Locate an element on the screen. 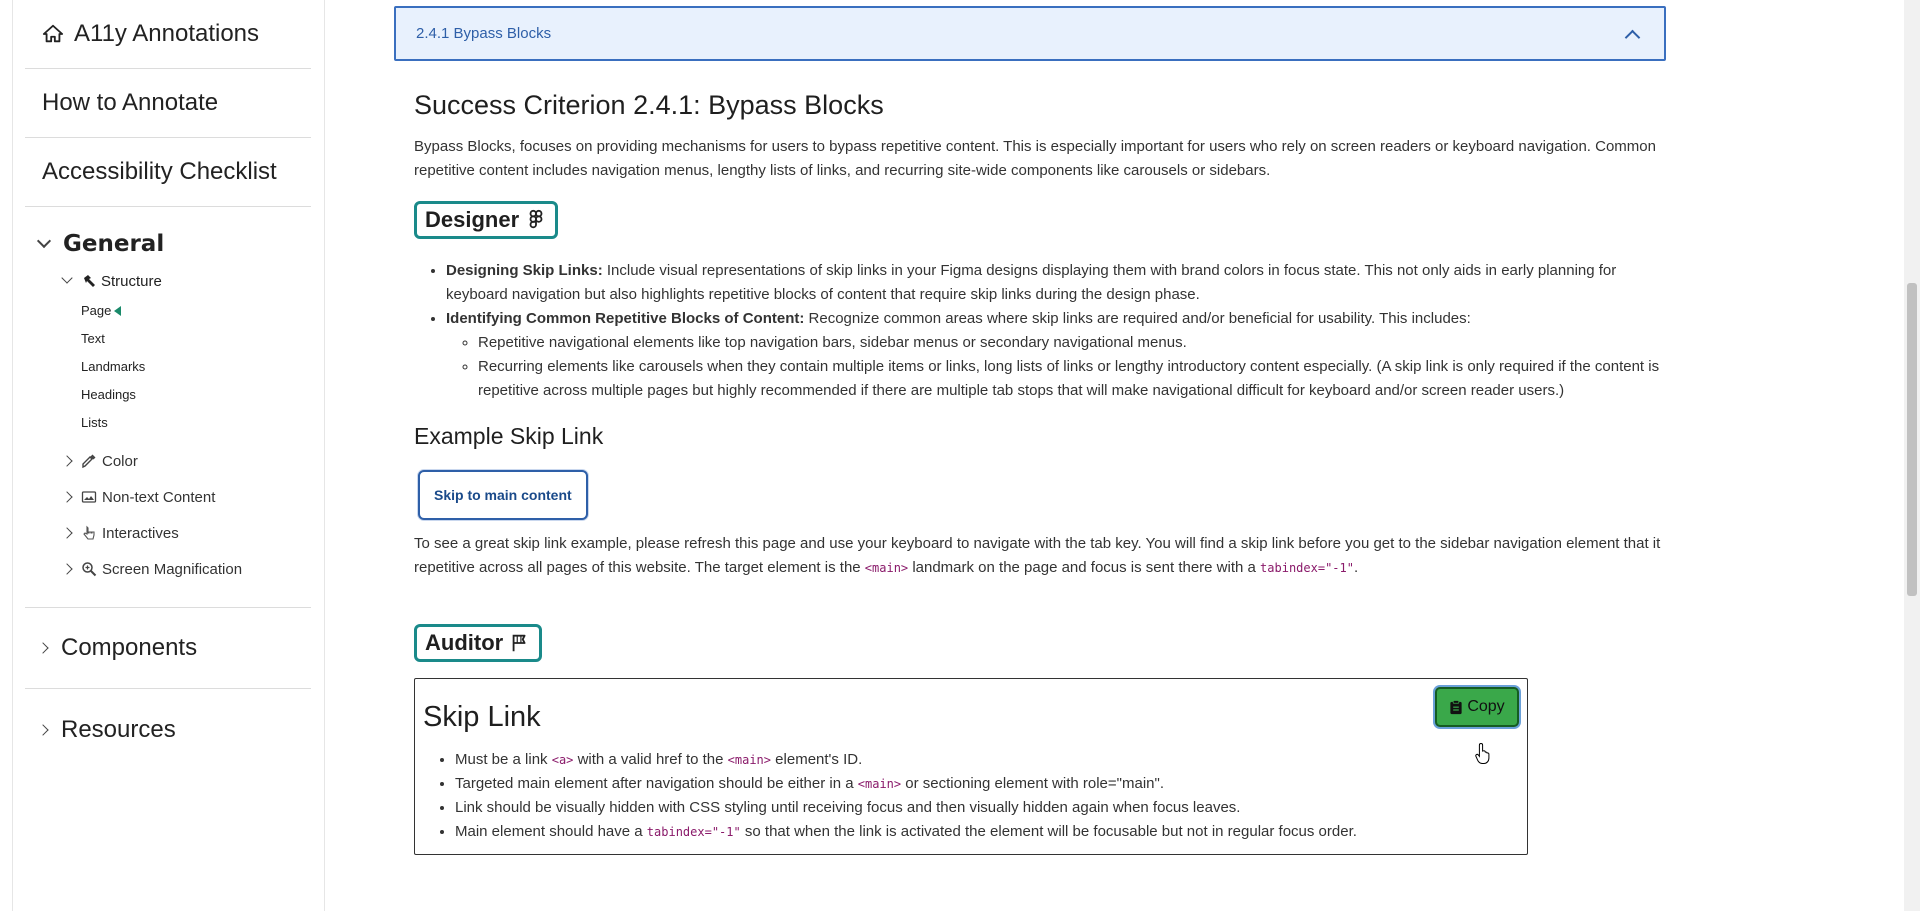  copy-button: Copy is located at coordinates (1477, 707).